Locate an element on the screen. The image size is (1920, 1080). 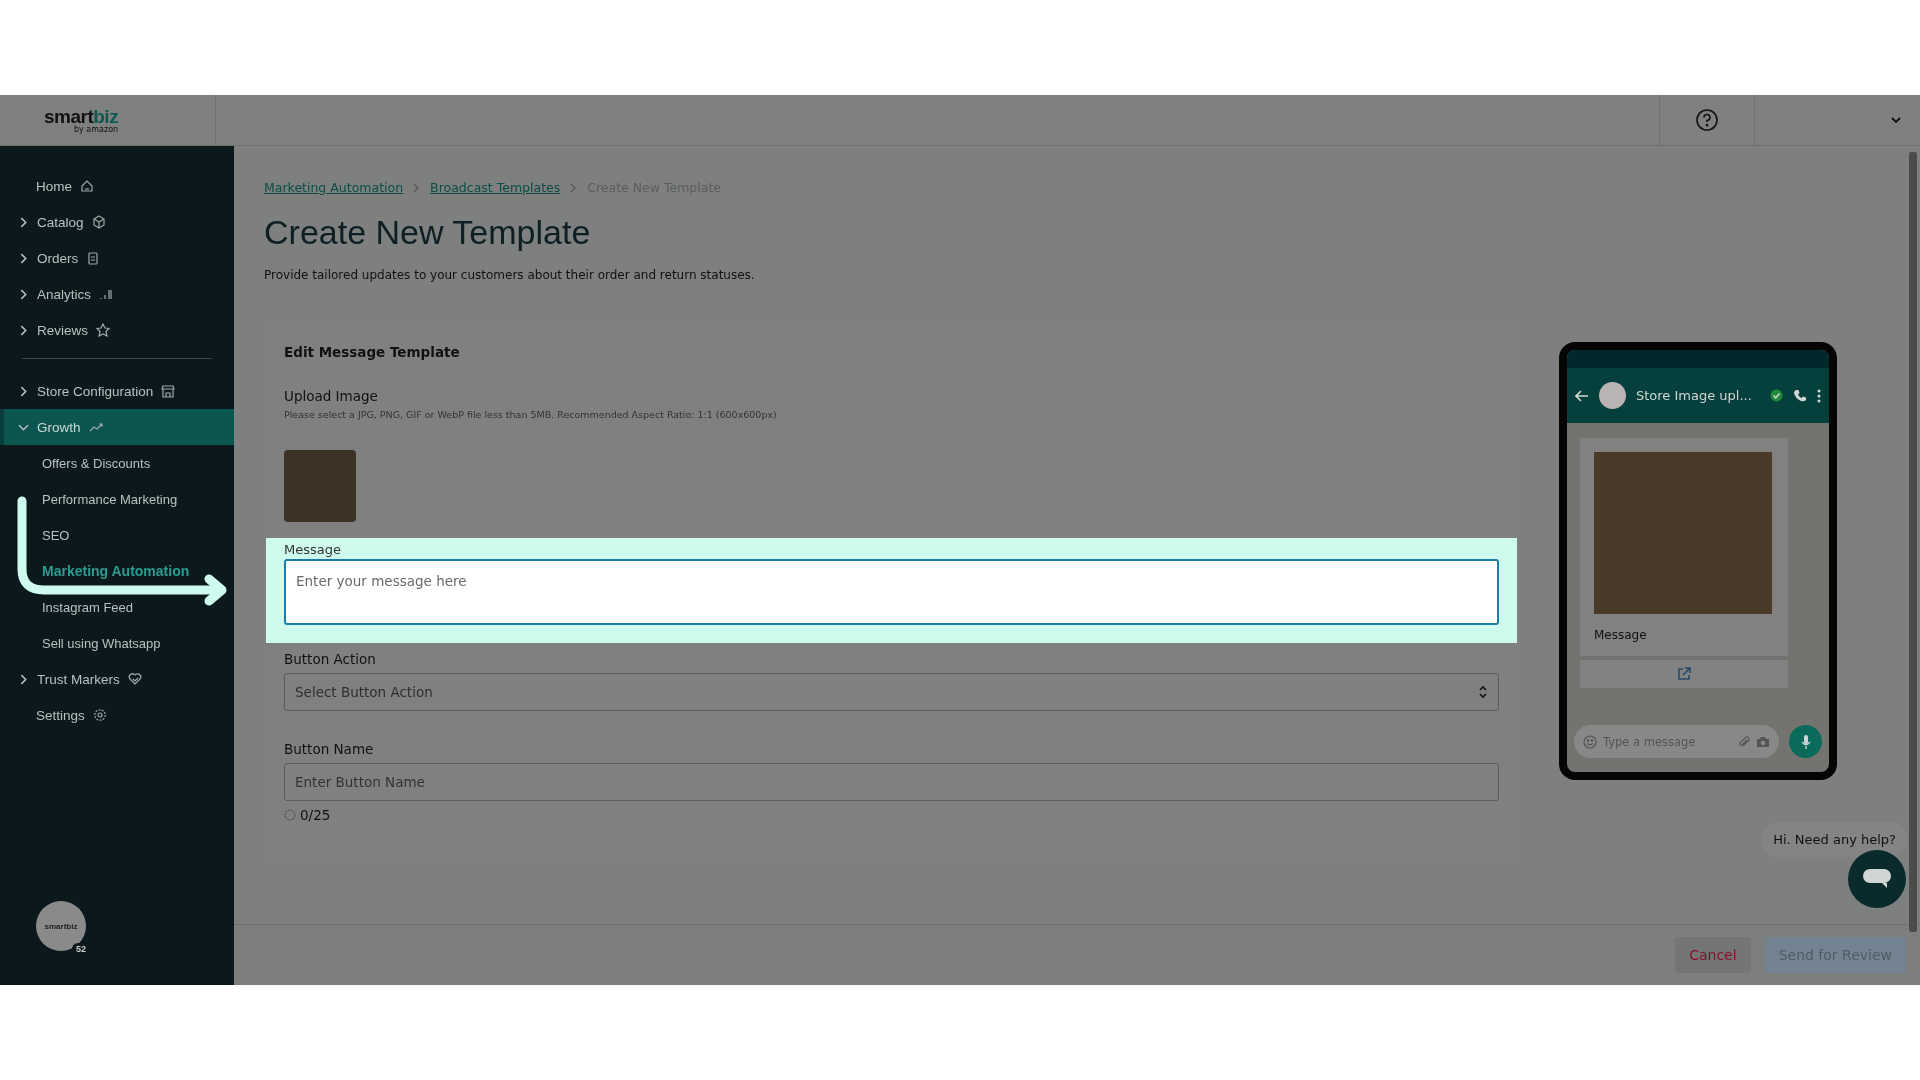
clipboard-icon is located at coordinates (93, 258).